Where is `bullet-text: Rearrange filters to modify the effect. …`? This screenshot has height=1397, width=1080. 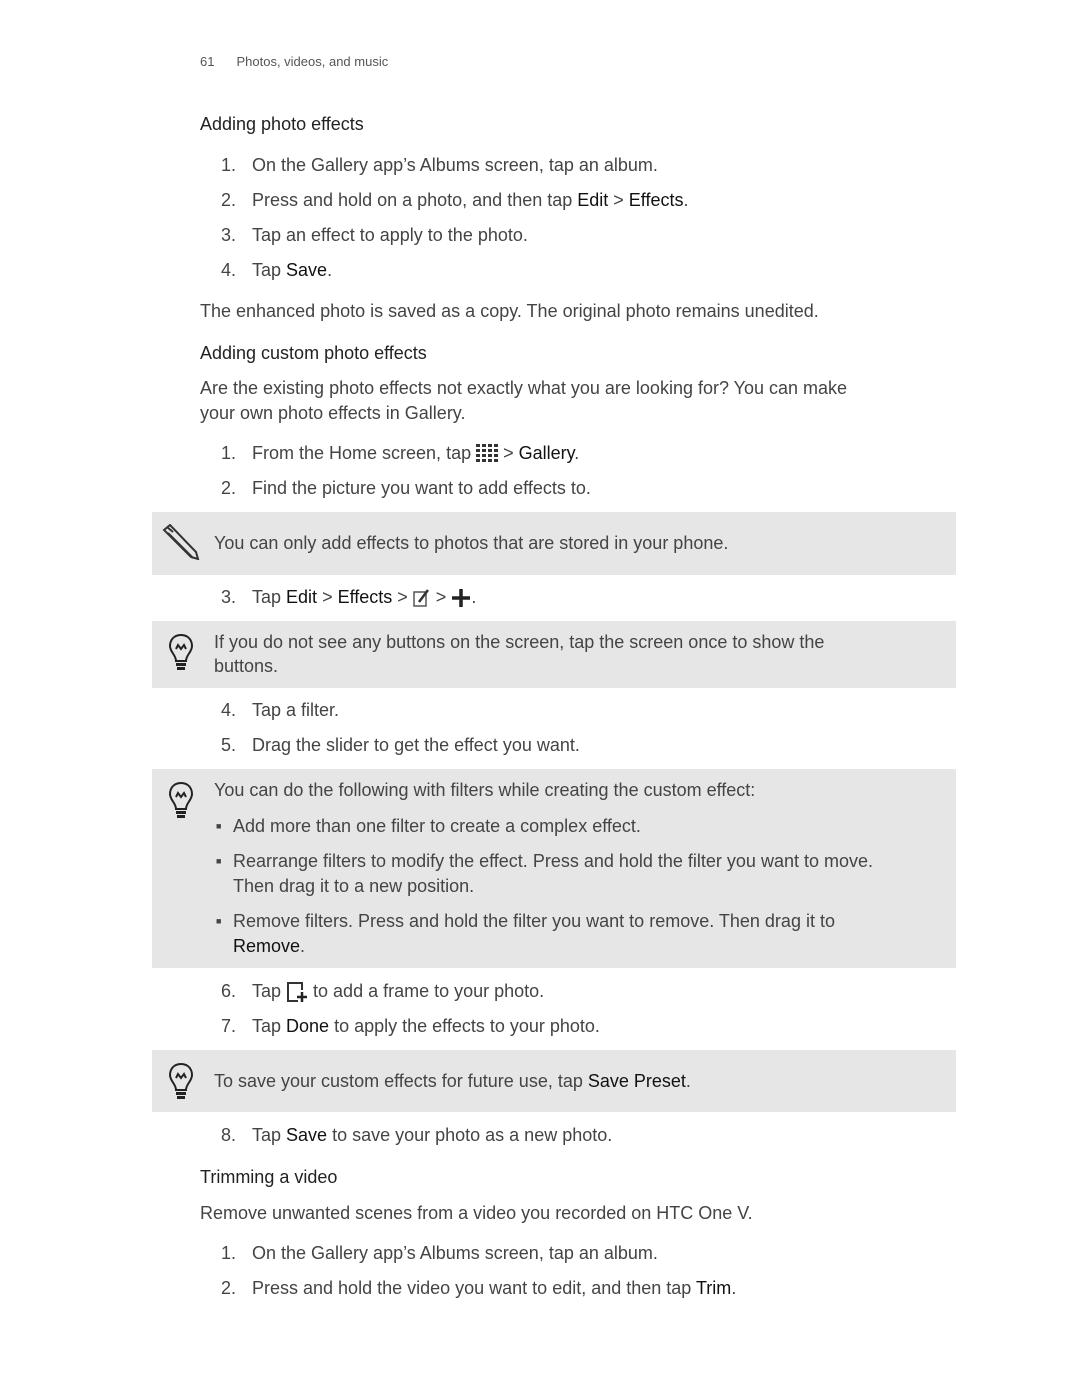
bullet-text: Rearrange filters to modify the effect. … is located at coordinates (553, 861).